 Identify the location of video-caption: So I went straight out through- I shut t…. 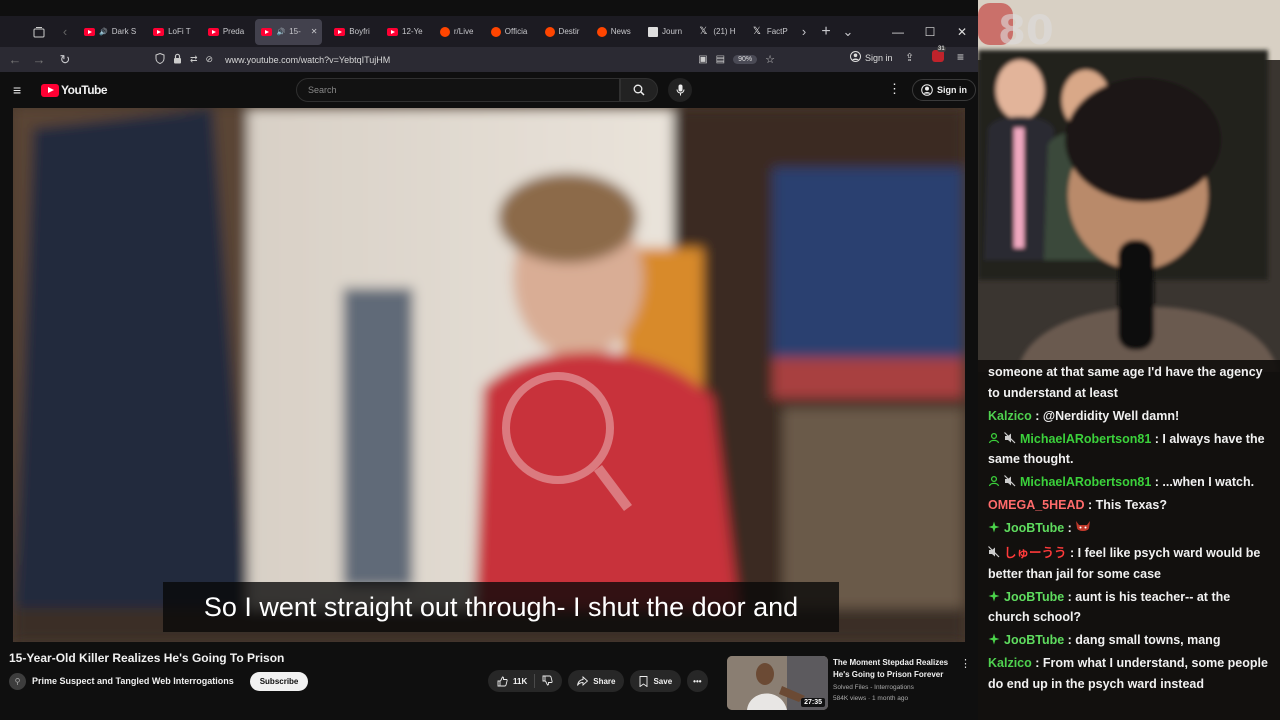
(501, 607).